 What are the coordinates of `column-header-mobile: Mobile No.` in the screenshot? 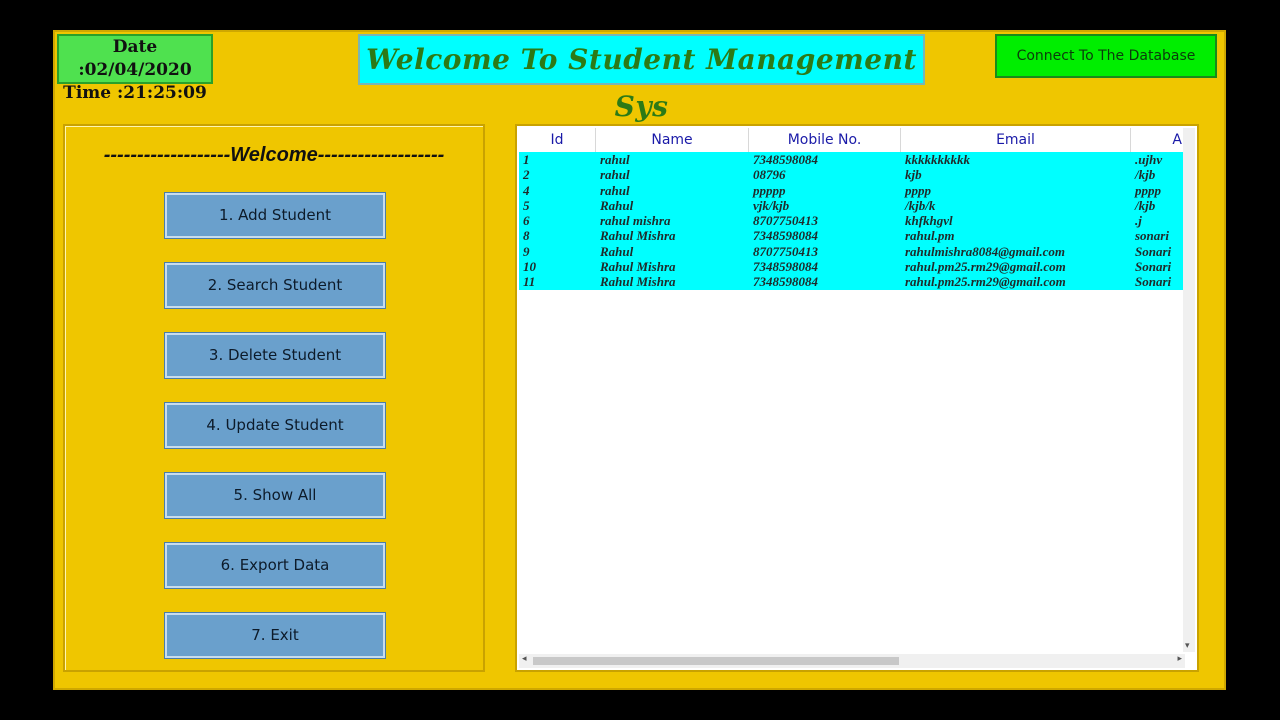 It's located at (825, 140).